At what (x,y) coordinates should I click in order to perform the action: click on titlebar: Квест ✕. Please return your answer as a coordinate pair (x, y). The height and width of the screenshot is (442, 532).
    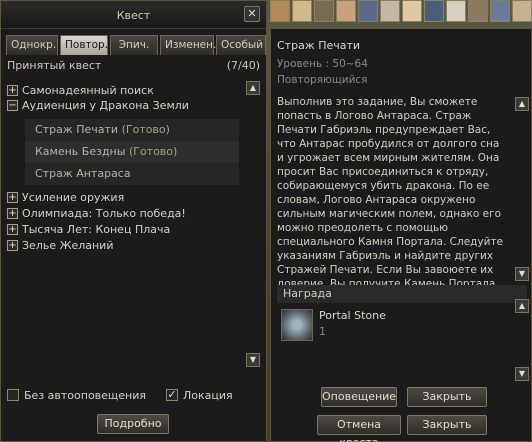
    Looking at the image, I should click on (133, 15).